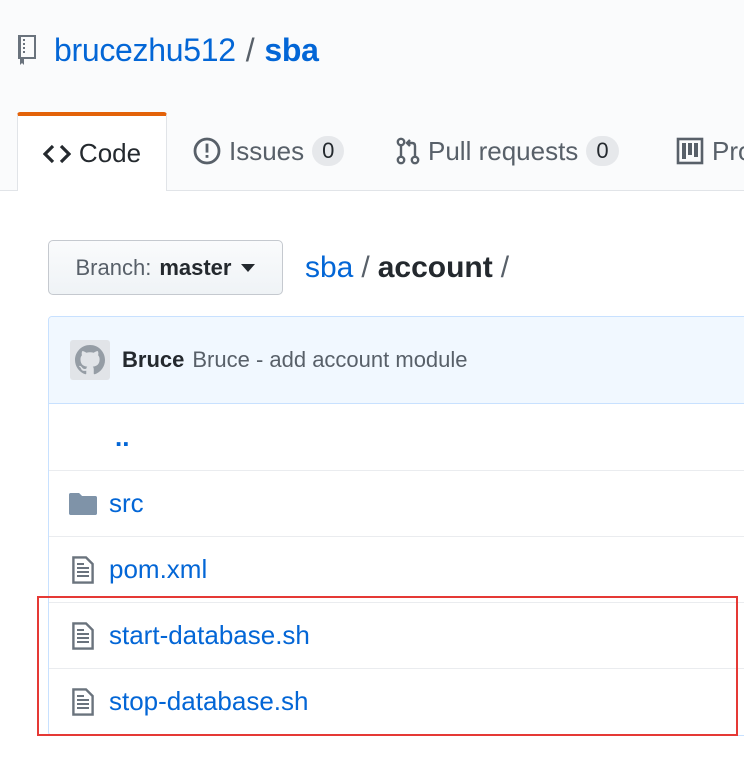 The height and width of the screenshot is (770, 744). I want to click on code-icon, so click(56, 154).